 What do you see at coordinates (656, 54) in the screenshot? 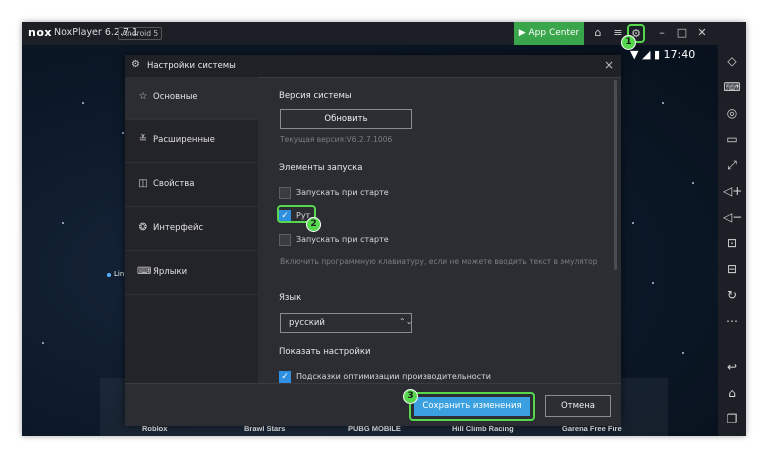
I see `battery-icon: ▮` at bounding box center [656, 54].